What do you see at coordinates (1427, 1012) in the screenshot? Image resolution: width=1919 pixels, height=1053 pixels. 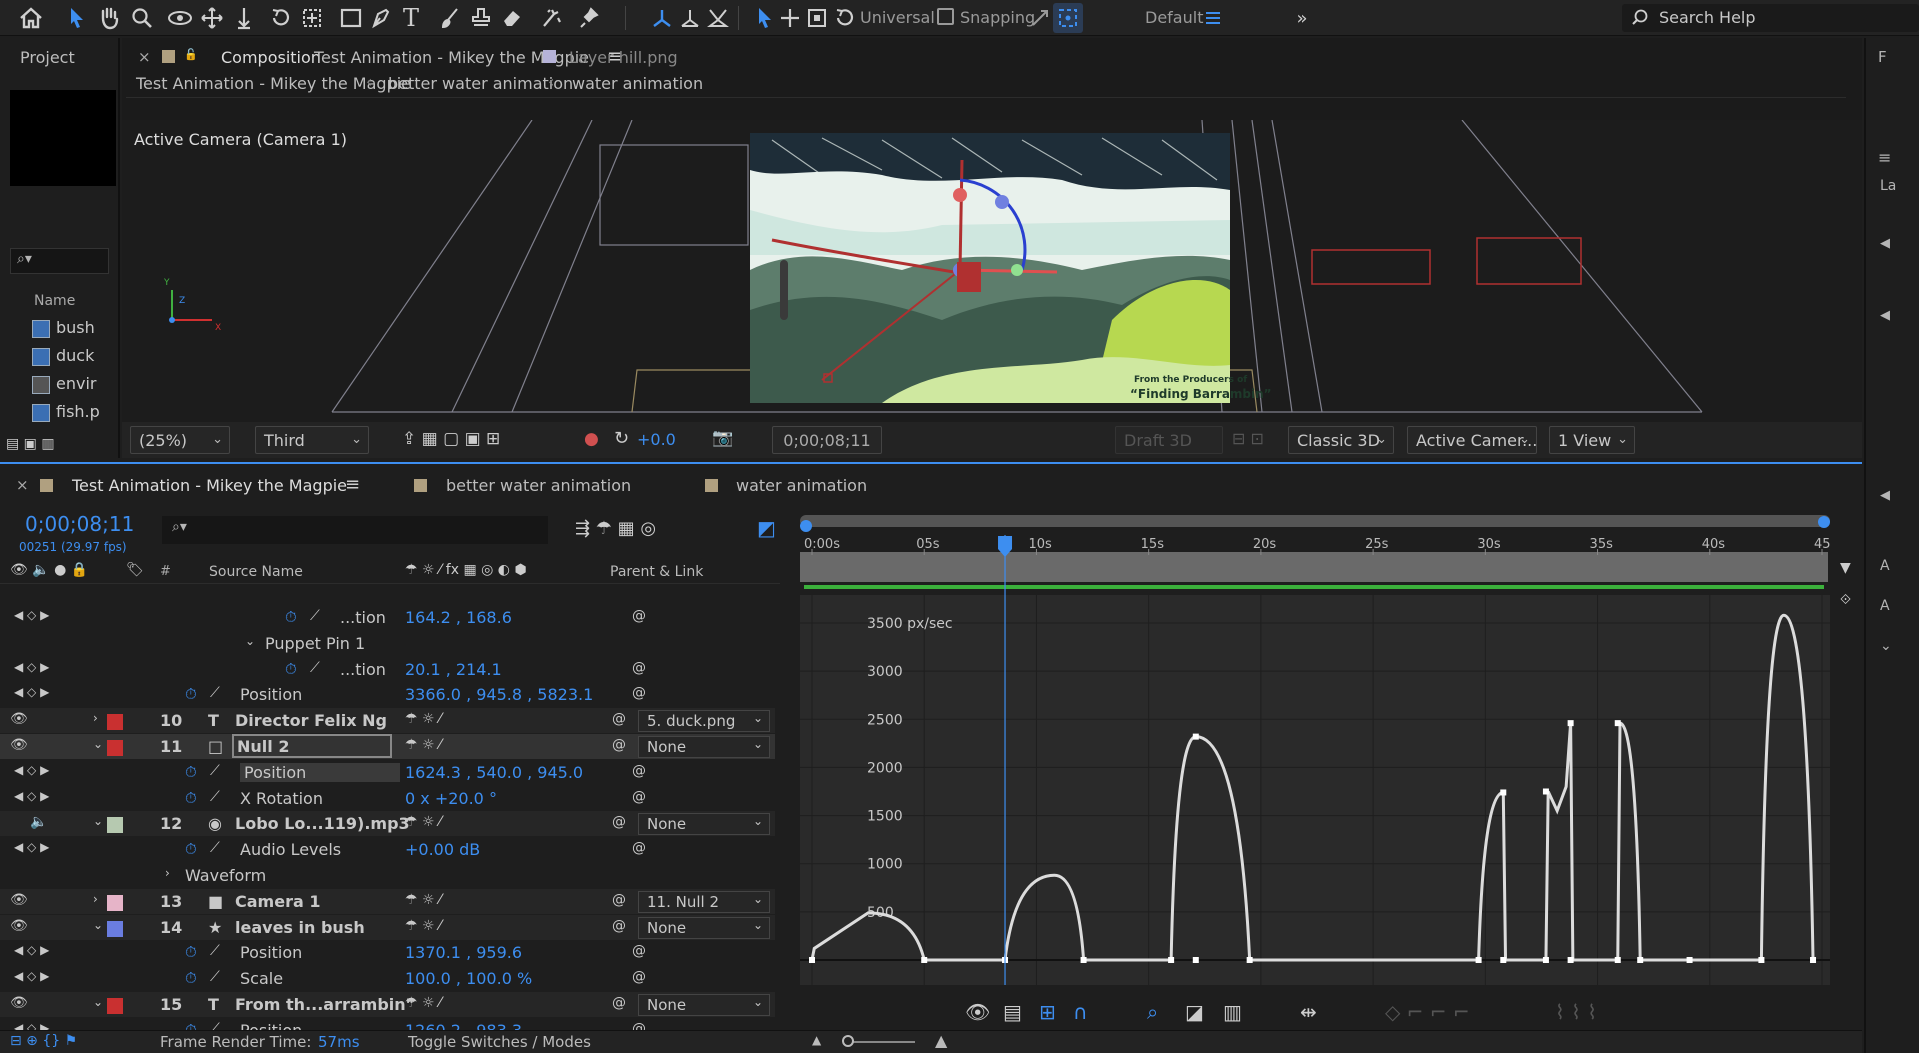 I see `keyframe-interp-icons: ◇ ⌐ ⌐ ⌐` at bounding box center [1427, 1012].